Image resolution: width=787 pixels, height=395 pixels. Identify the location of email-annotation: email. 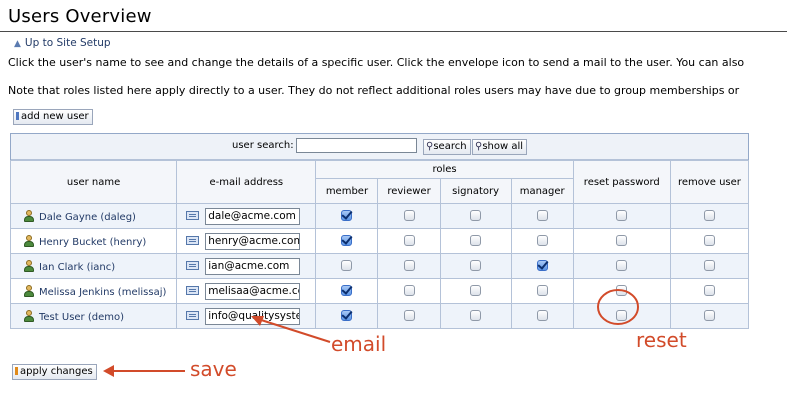
(359, 344).